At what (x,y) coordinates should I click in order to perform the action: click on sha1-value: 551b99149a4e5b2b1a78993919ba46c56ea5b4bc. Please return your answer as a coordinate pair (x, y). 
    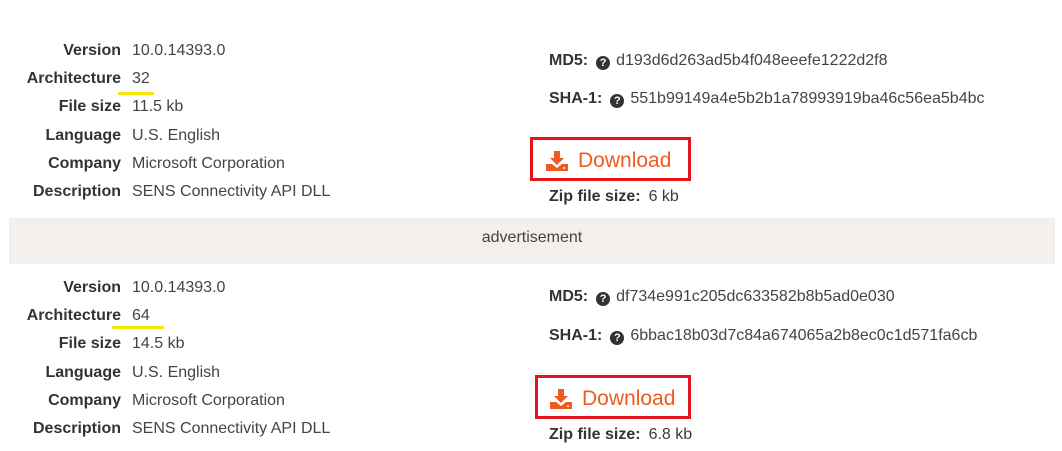
    Looking at the image, I should click on (807, 98).